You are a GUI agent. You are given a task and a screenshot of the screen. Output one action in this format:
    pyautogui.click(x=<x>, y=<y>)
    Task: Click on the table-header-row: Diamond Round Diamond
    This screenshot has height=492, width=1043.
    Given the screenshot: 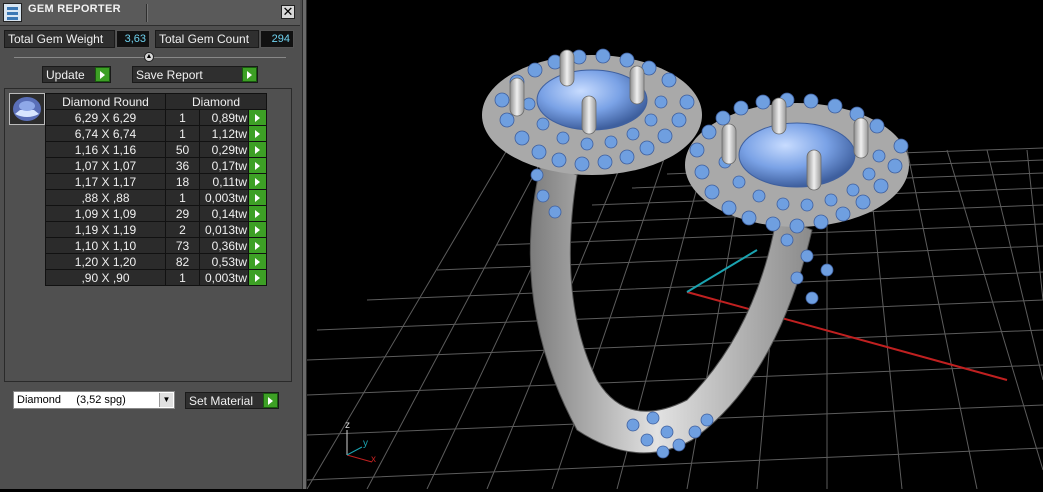 What is the action you would take?
    pyautogui.click(x=156, y=101)
    